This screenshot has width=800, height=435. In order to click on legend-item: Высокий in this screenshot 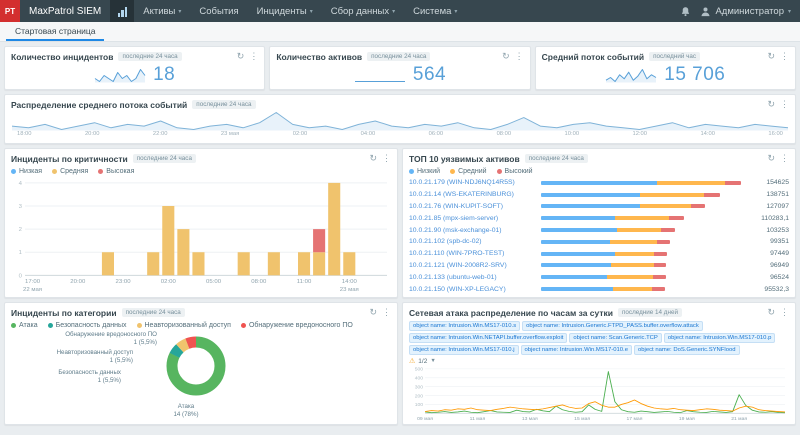, I will do `click(514, 171)`.